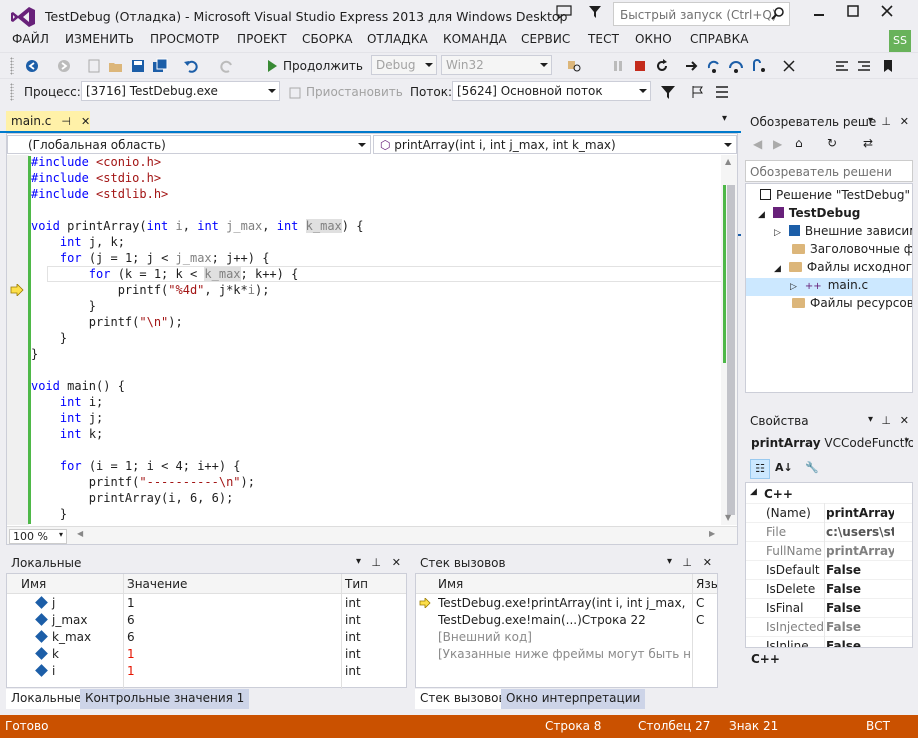 The width and height of the screenshot is (918, 738). I want to click on property-value: c:\users\step, so click(860, 532).